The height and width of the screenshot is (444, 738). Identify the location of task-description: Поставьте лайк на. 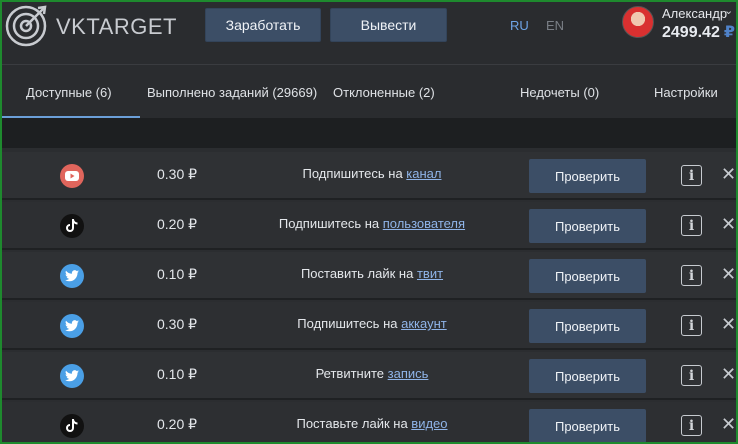
(354, 423).